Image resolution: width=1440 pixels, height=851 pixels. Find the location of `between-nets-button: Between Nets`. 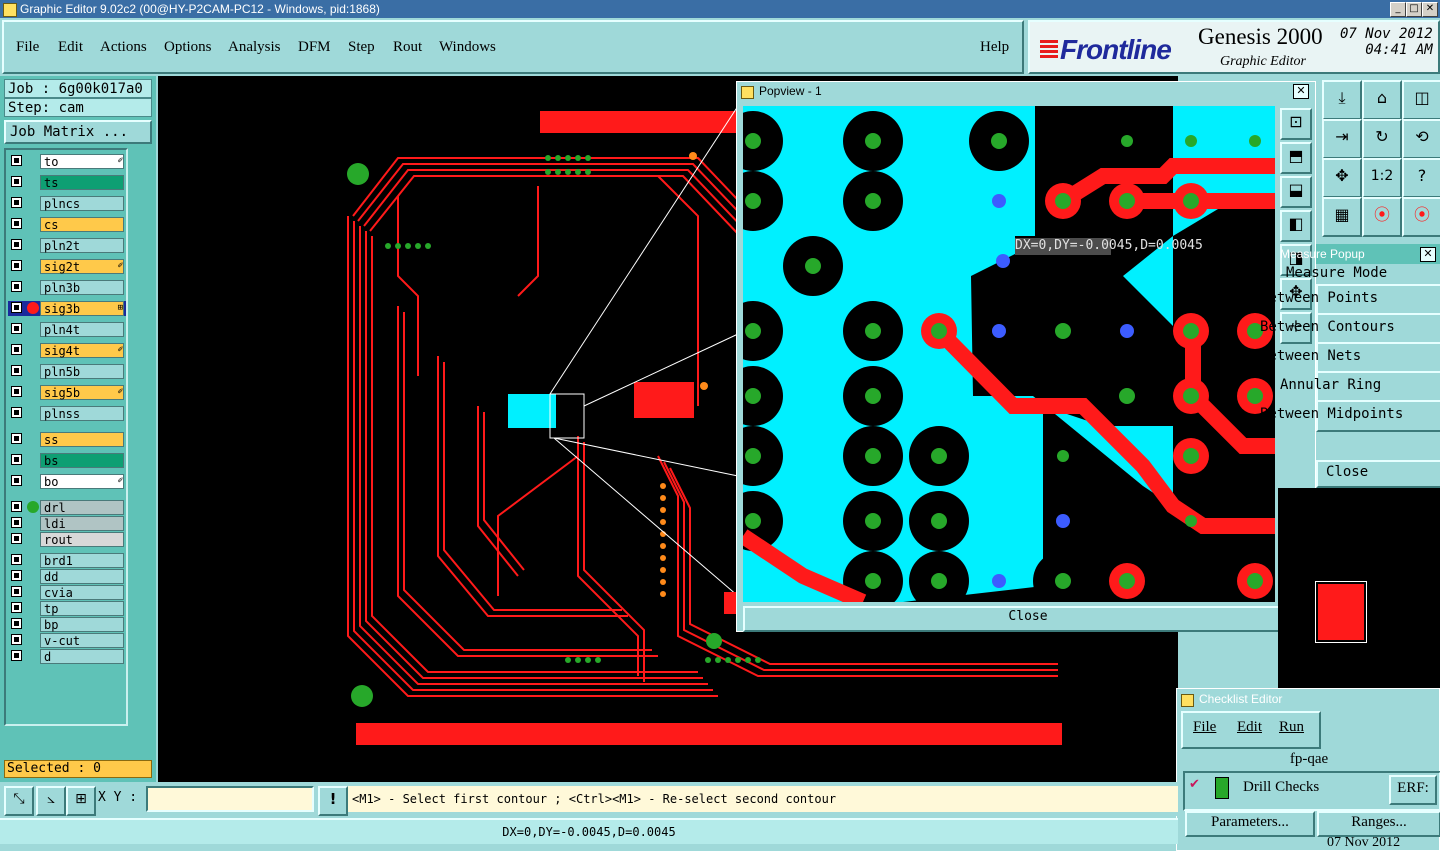

between-nets-button: Between Nets is located at coordinates (1350, 358).